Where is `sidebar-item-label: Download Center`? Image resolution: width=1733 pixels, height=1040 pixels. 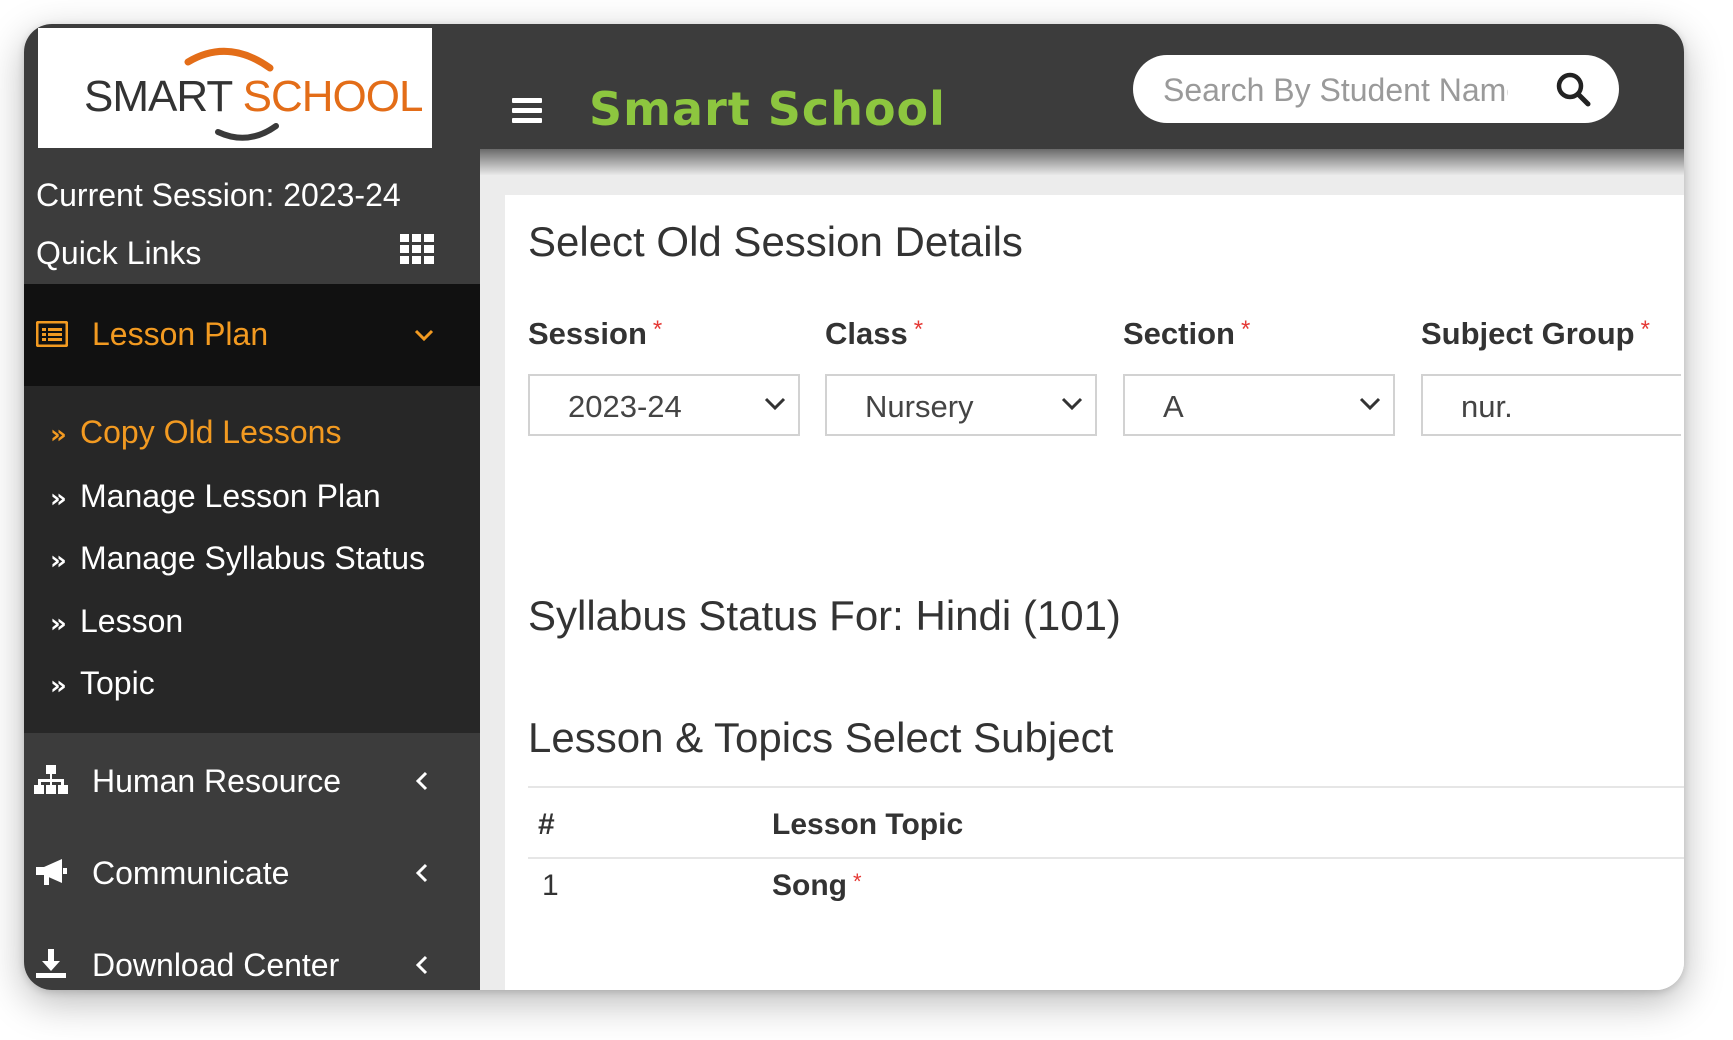
sidebar-item-label: Download Center is located at coordinates (216, 965).